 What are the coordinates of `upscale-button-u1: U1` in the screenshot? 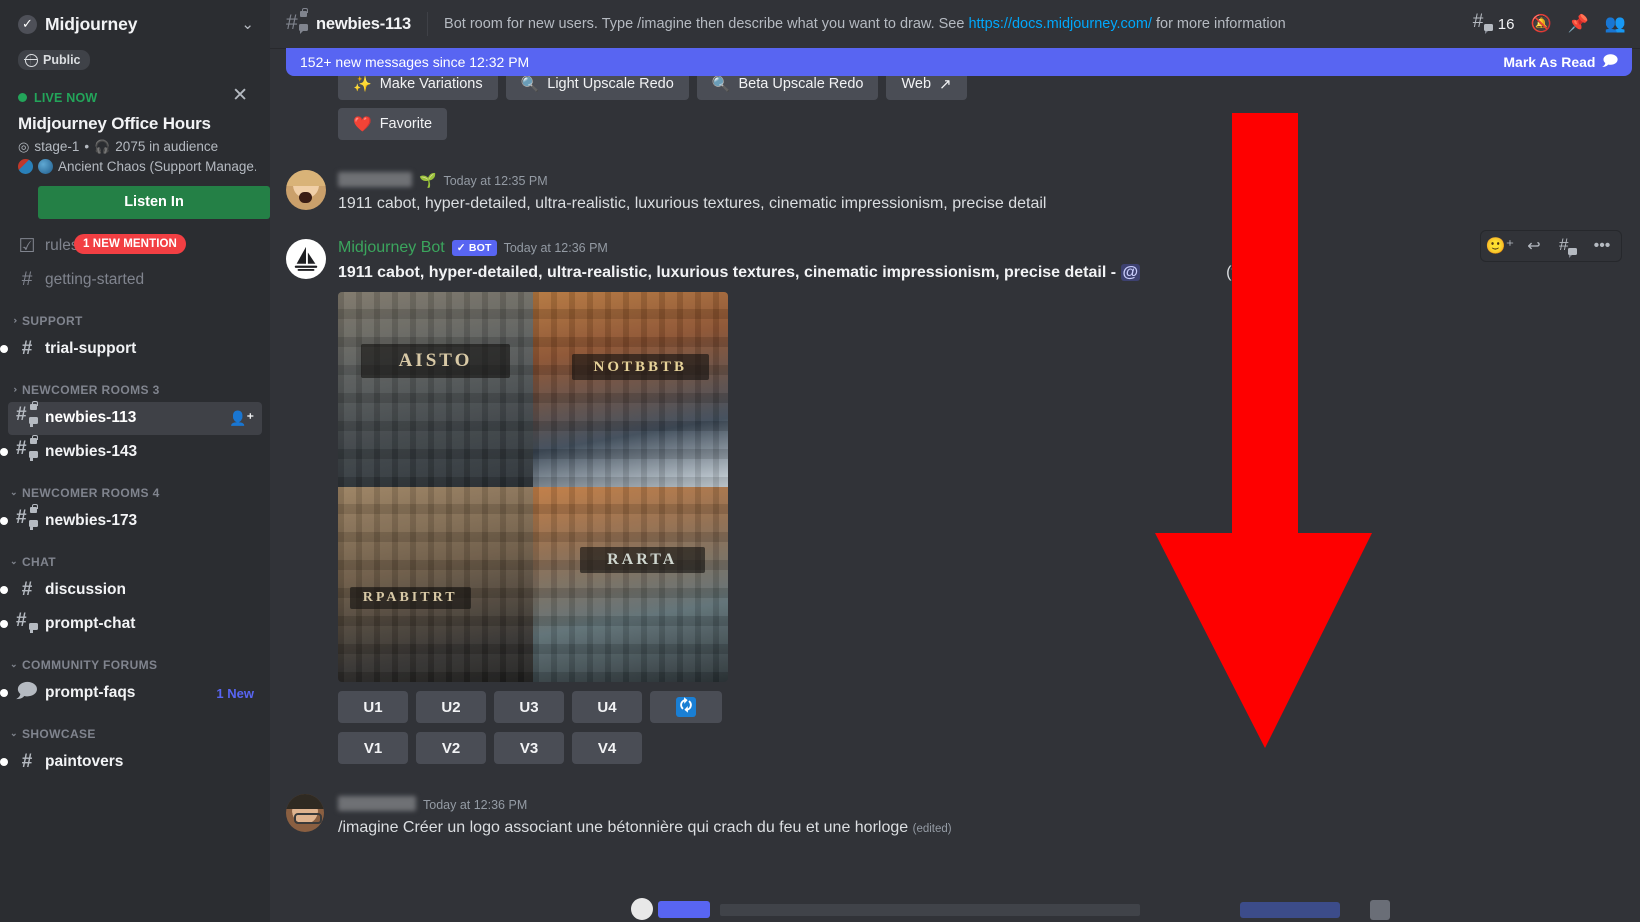 It's located at (373, 707).